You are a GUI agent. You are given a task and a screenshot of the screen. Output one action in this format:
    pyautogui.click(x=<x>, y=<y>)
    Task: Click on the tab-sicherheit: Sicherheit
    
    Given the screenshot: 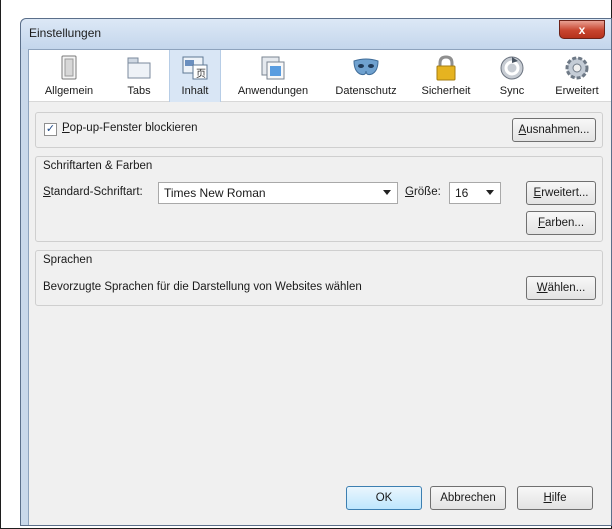 What is the action you would take?
    pyautogui.click(x=446, y=76)
    